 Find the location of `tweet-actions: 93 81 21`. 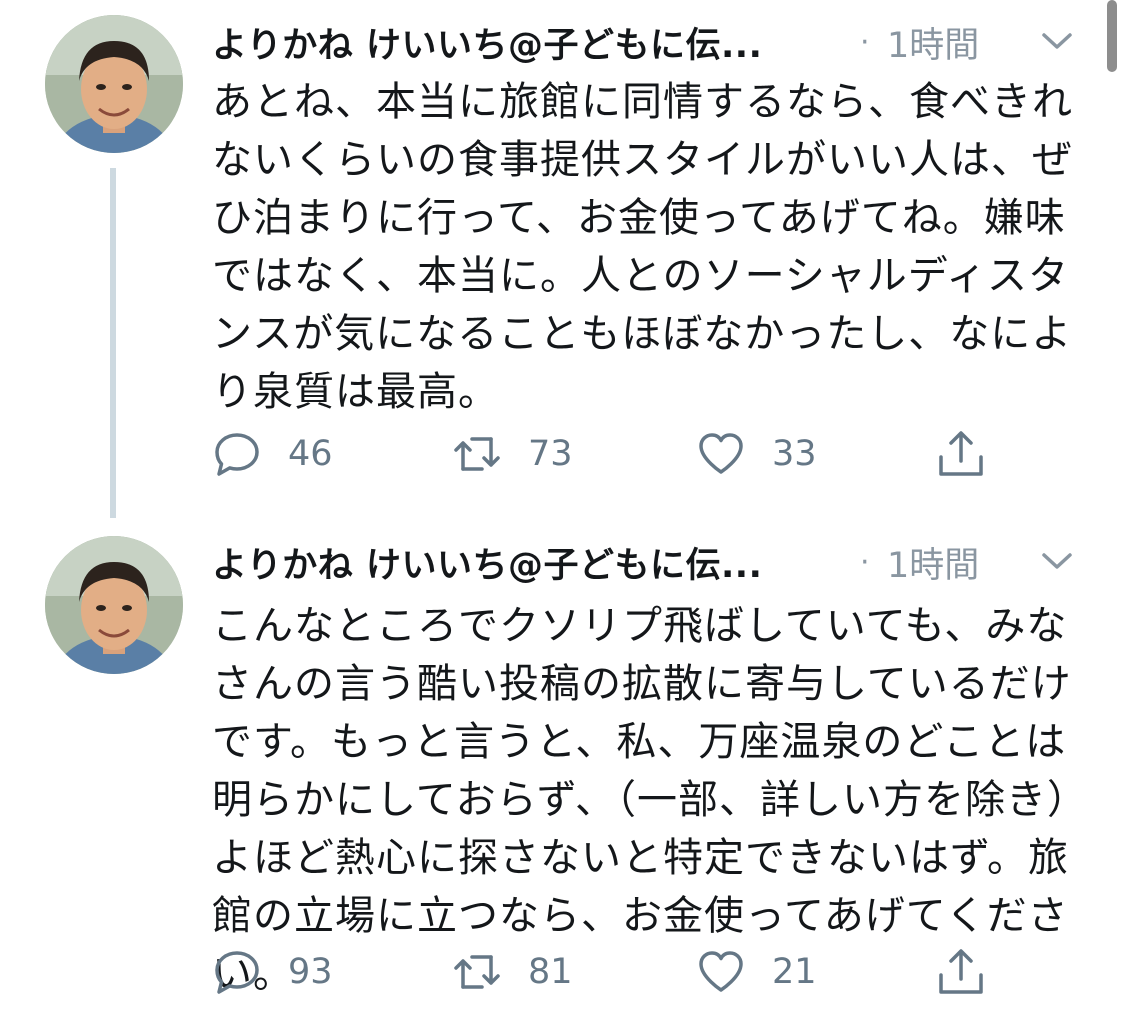

tweet-actions: 93 81 21 is located at coordinates (612, 972).